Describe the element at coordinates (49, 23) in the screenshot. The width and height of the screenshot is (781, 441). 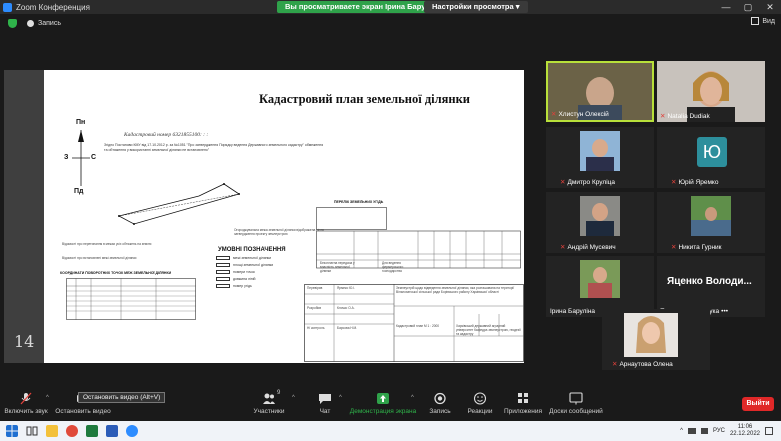
I see `recording-label: Запись` at that location.